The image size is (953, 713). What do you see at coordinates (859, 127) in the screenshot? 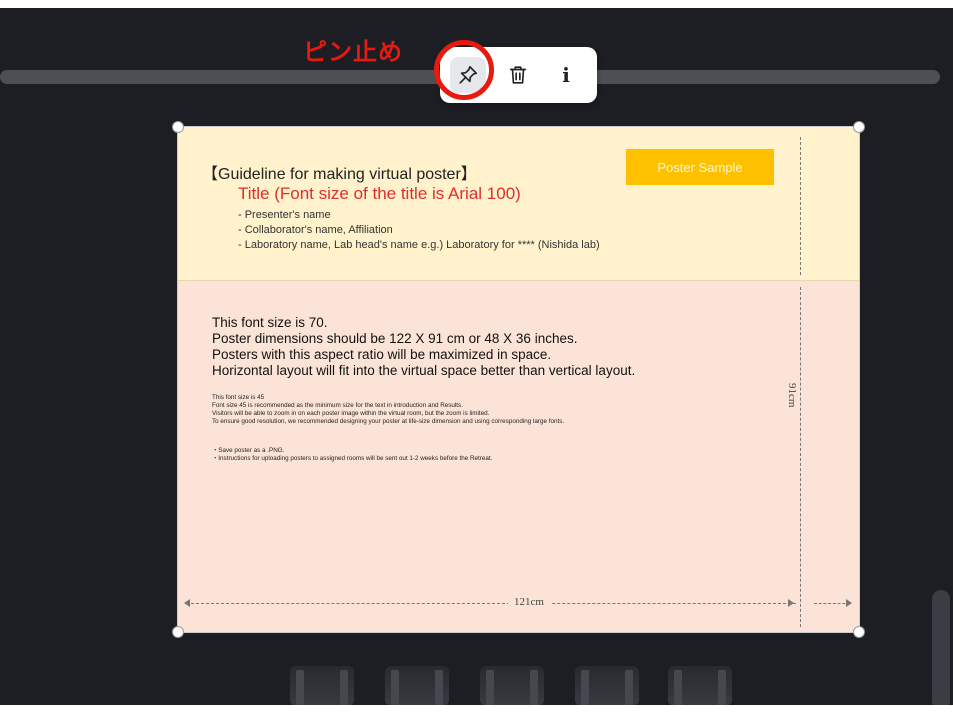
I see `resize-handle-top-right` at bounding box center [859, 127].